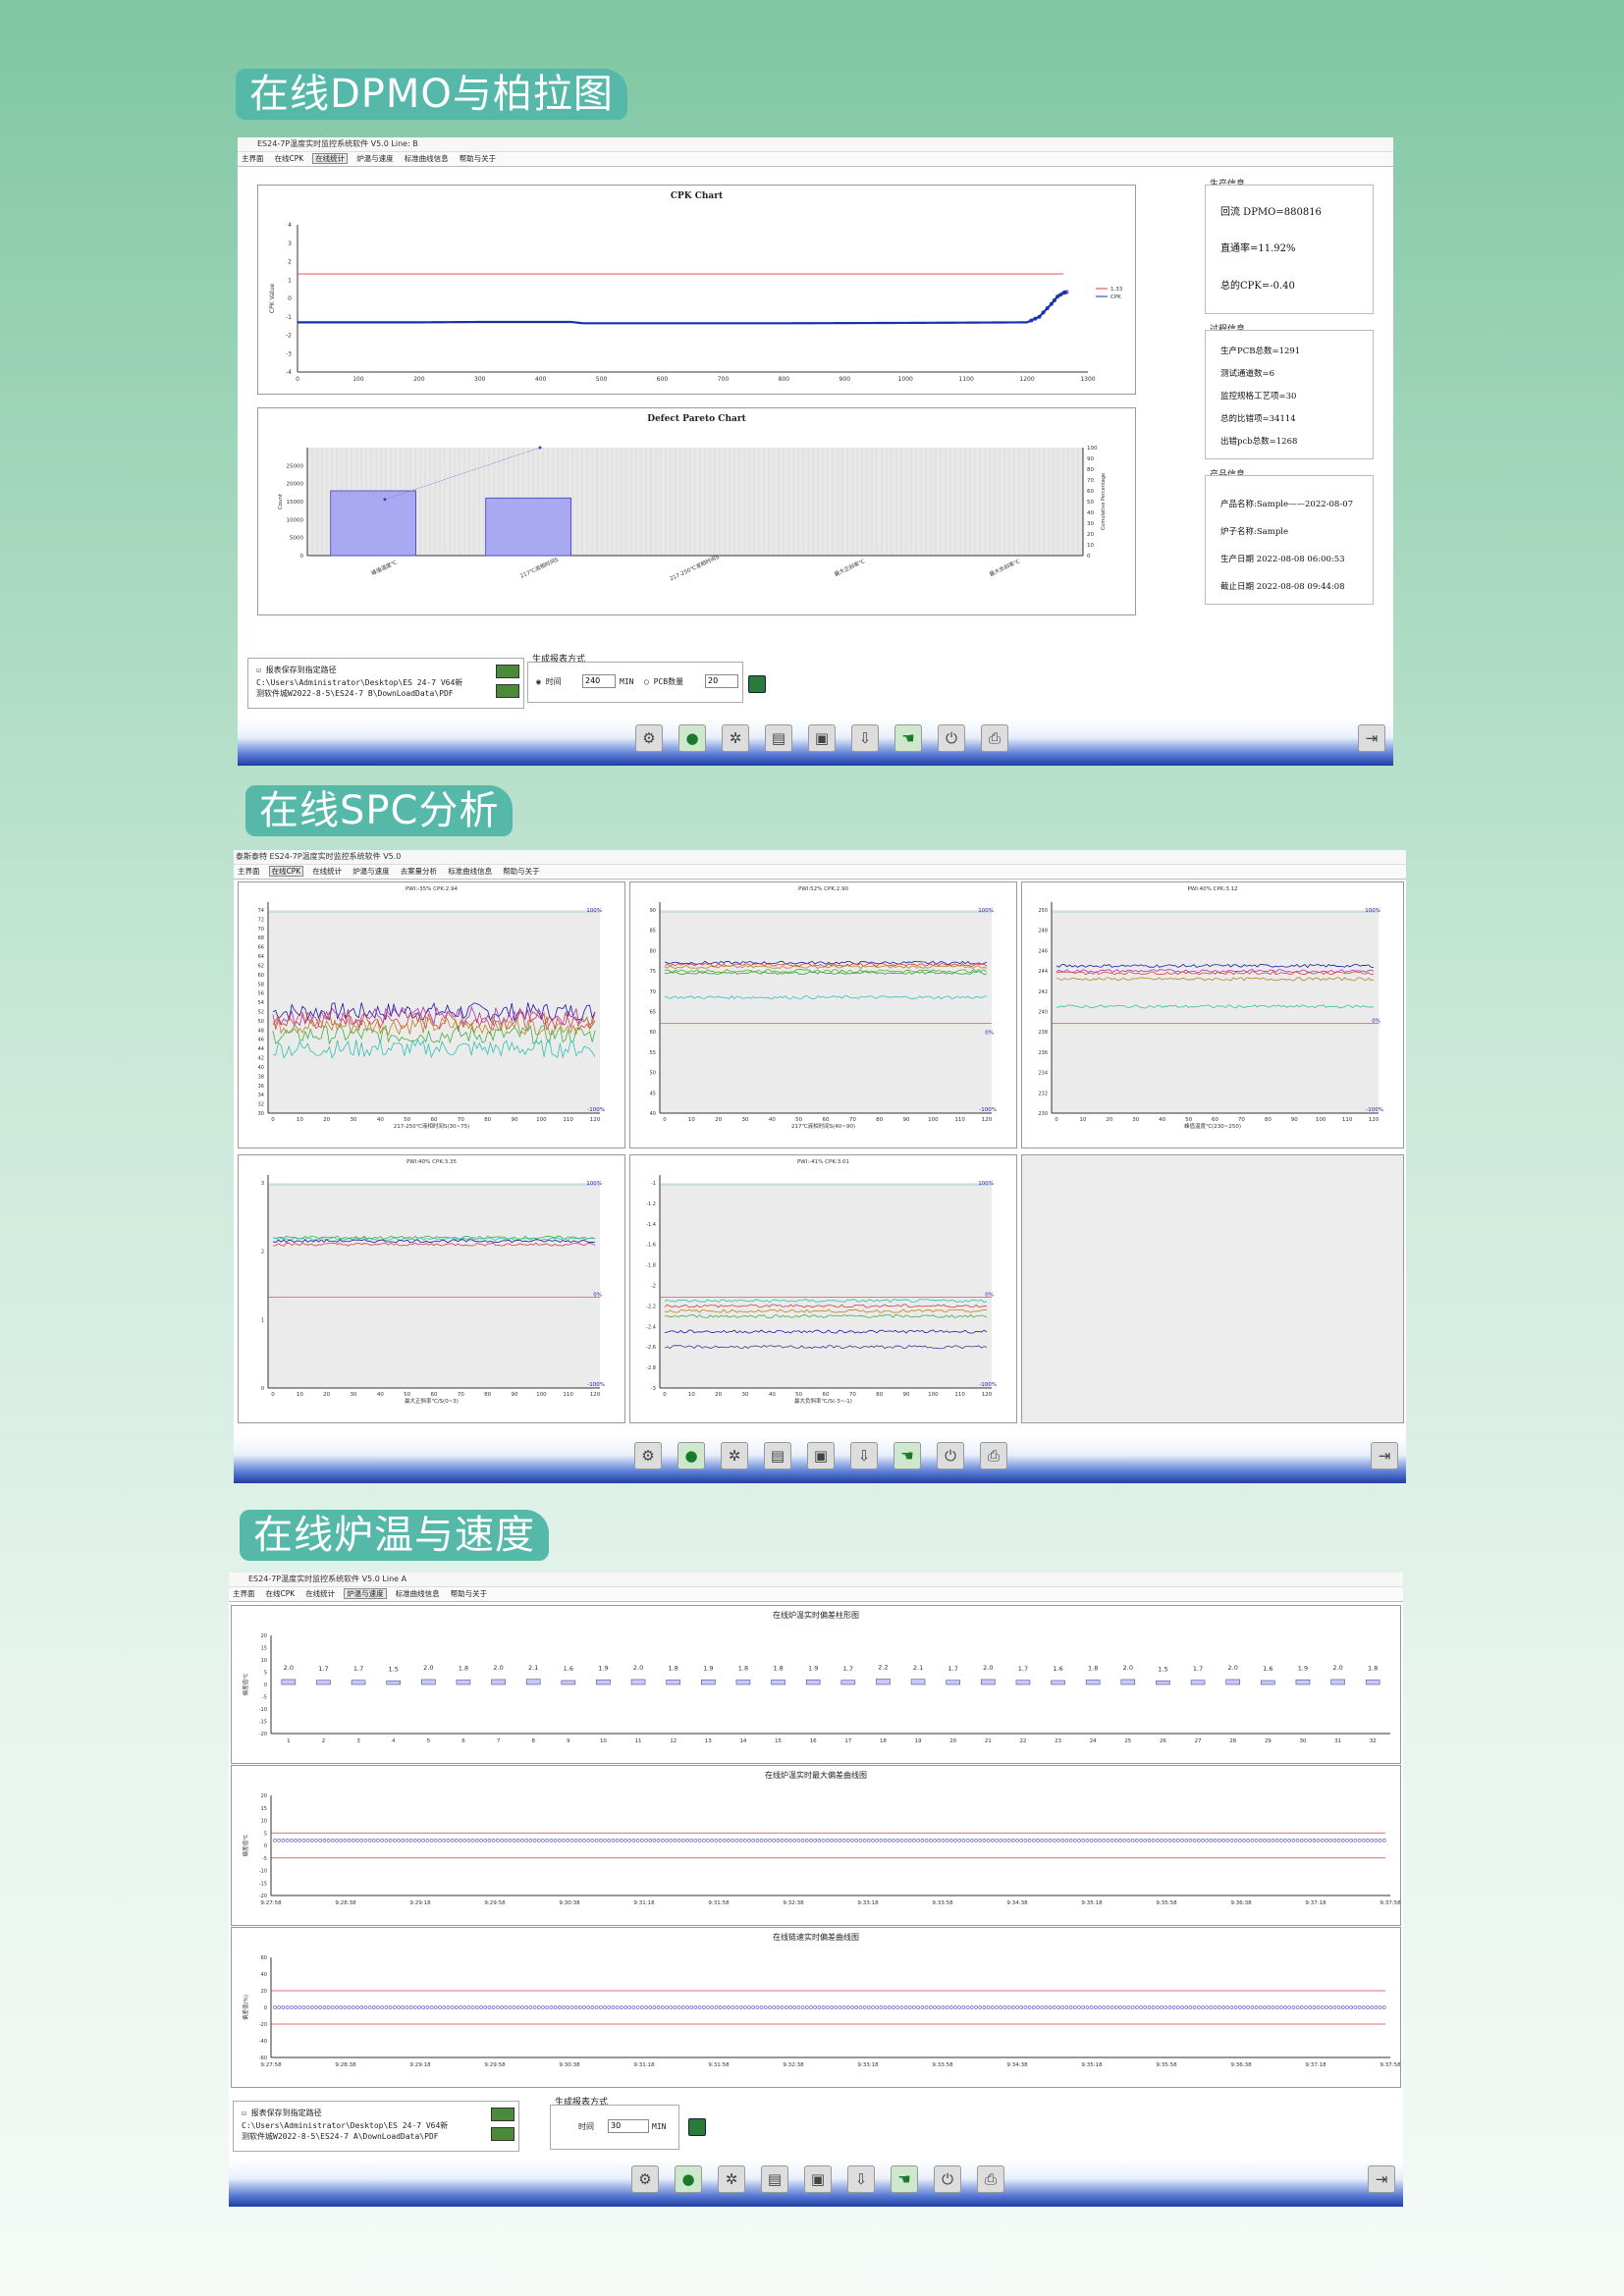 This screenshot has height=2296, width=1624. What do you see at coordinates (549, 681) in the screenshot?
I see `time-radio: ◉ 时间` at bounding box center [549, 681].